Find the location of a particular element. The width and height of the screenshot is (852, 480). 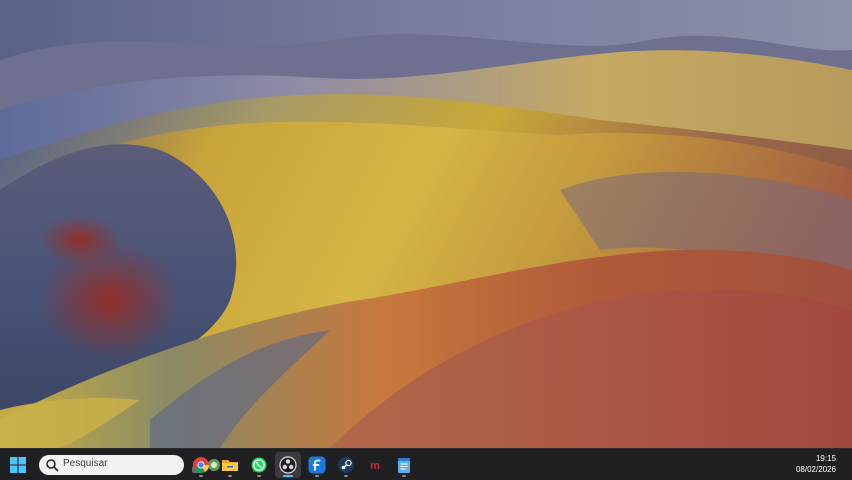

taskbar-app-obs-studio is located at coordinates (288, 465).